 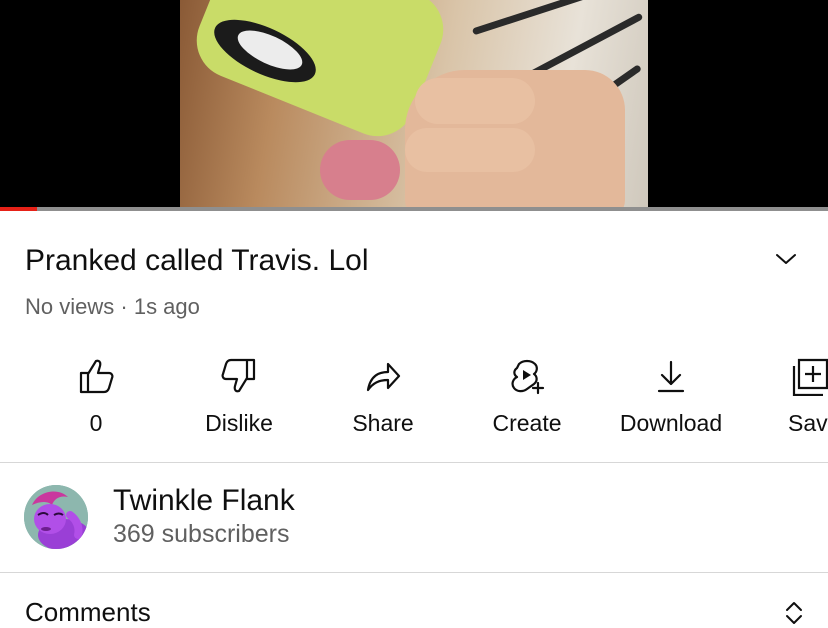 I want to click on progress-fill, so click(x=19, y=209).